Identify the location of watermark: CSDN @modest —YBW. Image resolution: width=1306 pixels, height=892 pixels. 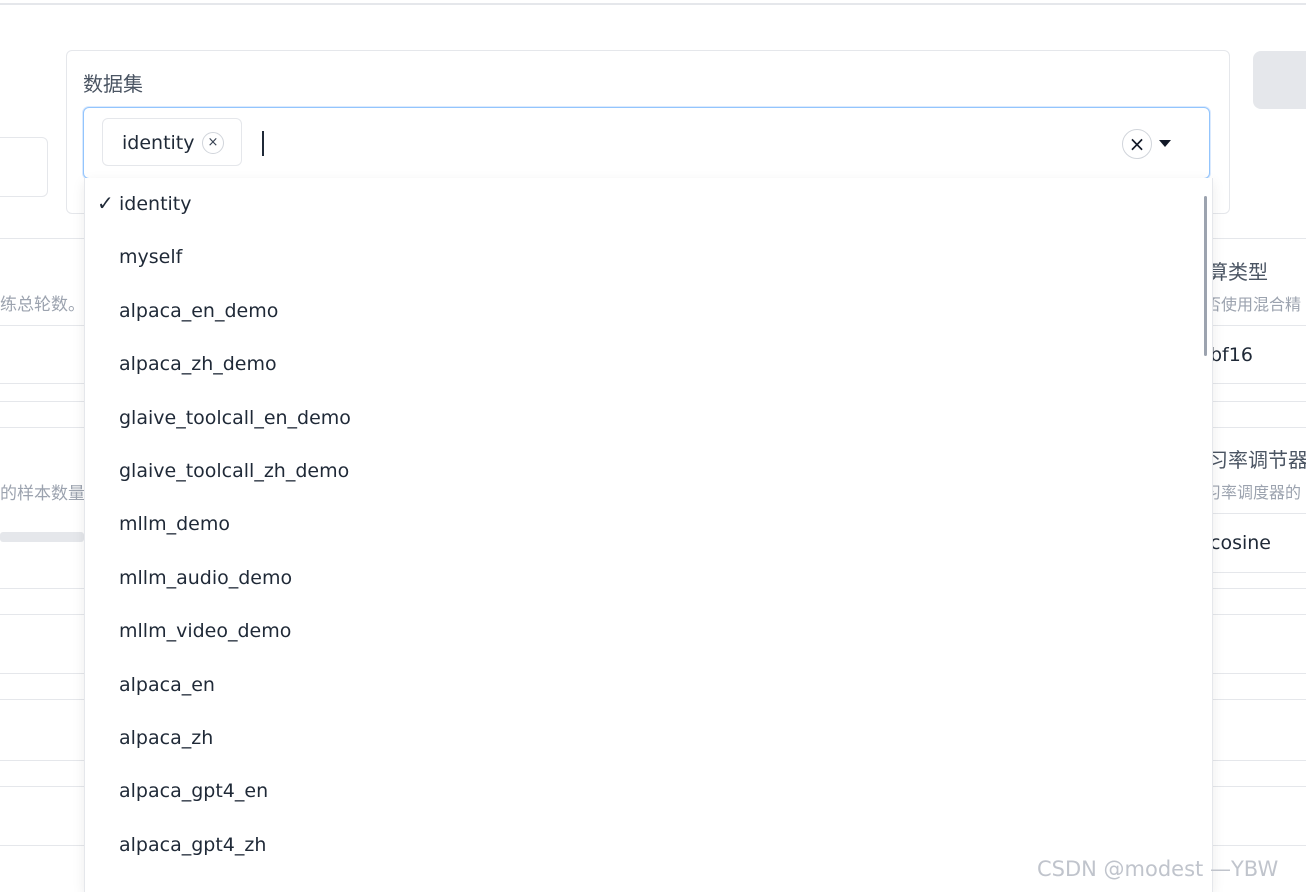
(1158, 869).